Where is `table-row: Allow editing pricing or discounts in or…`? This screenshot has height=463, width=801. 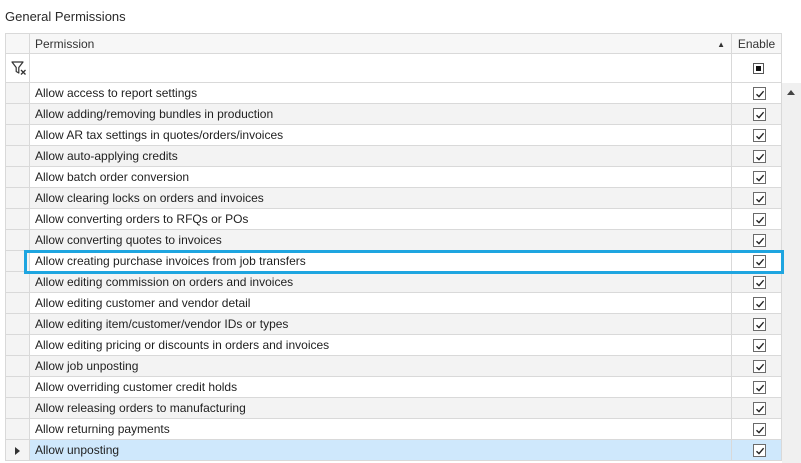 table-row: Allow editing pricing or discounts in or… is located at coordinates (403, 345).